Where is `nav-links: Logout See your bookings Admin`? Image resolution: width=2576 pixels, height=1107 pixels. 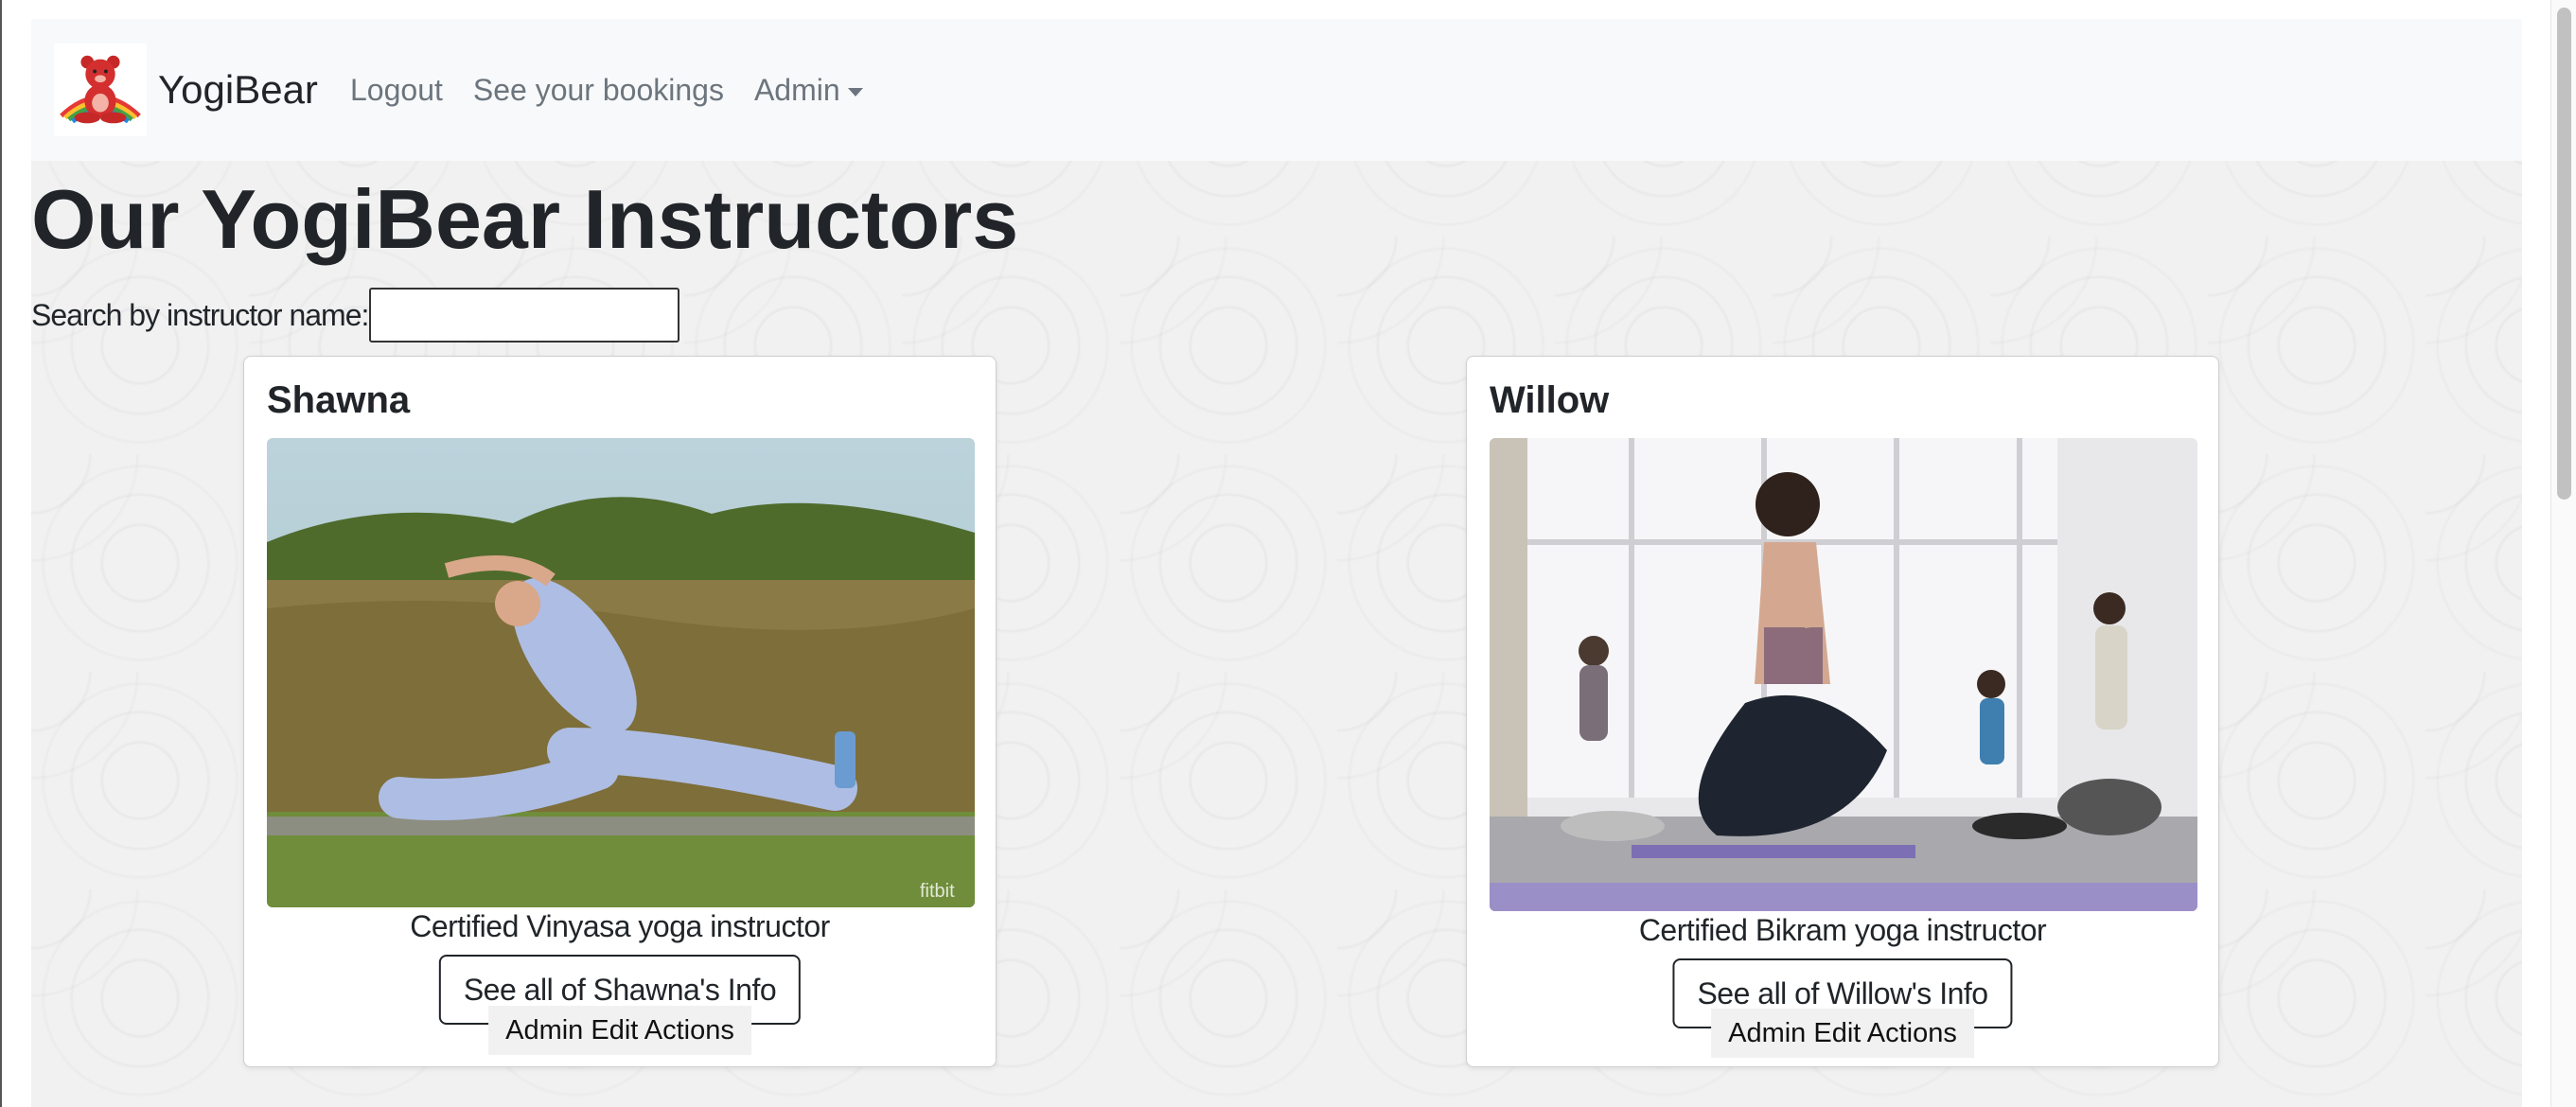 nav-links: Logout See your bookings Admin is located at coordinates (621, 90).